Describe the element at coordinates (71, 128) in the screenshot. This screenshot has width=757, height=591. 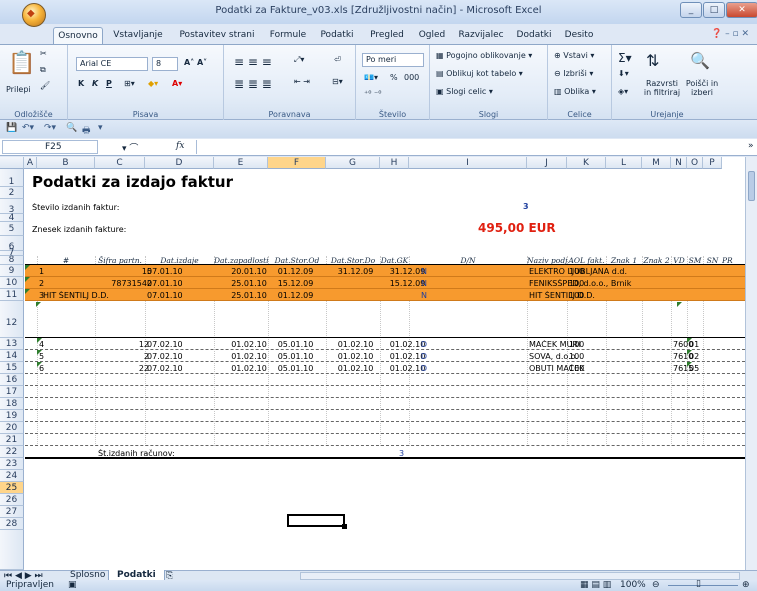
I see `print-preview-icon: 🔍` at that location.